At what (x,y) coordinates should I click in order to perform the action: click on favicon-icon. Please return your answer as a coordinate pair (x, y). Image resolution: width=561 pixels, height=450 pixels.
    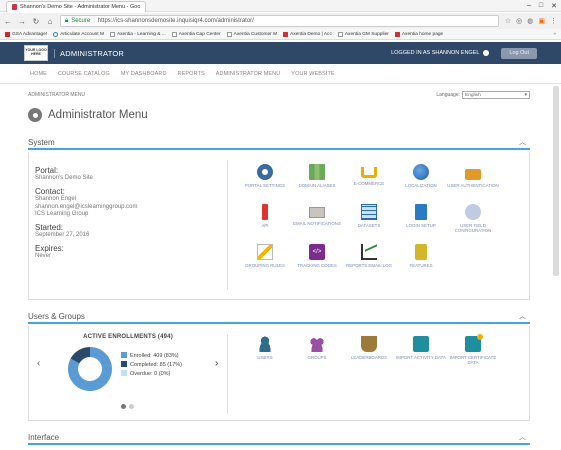
    Looking at the image, I should click on (14, 6).